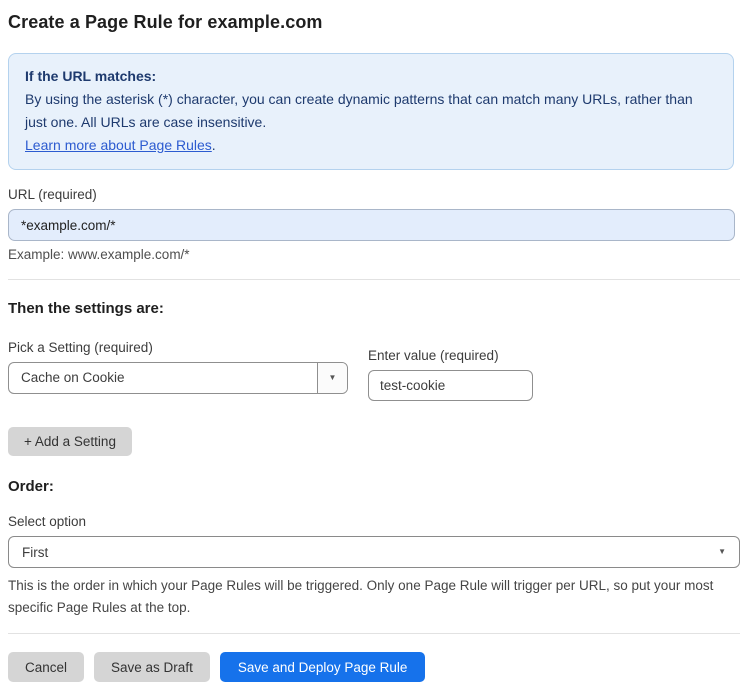 This screenshot has width=750, height=693. What do you see at coordinates (322, 667) in the screenshot?
I see `save-and-deploy-button: Save and Deploy Page Rule` at bounding box center [322, 667].